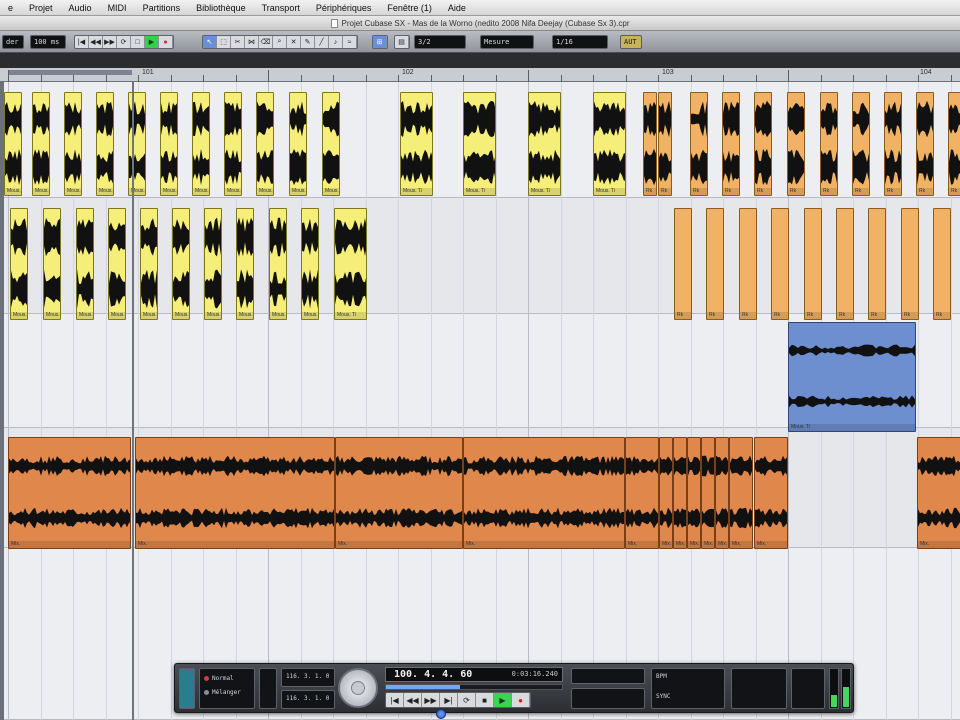  Describe the element at coordinates (41, 8) in the screenshot. I see `menu-item: Projet` at that location.